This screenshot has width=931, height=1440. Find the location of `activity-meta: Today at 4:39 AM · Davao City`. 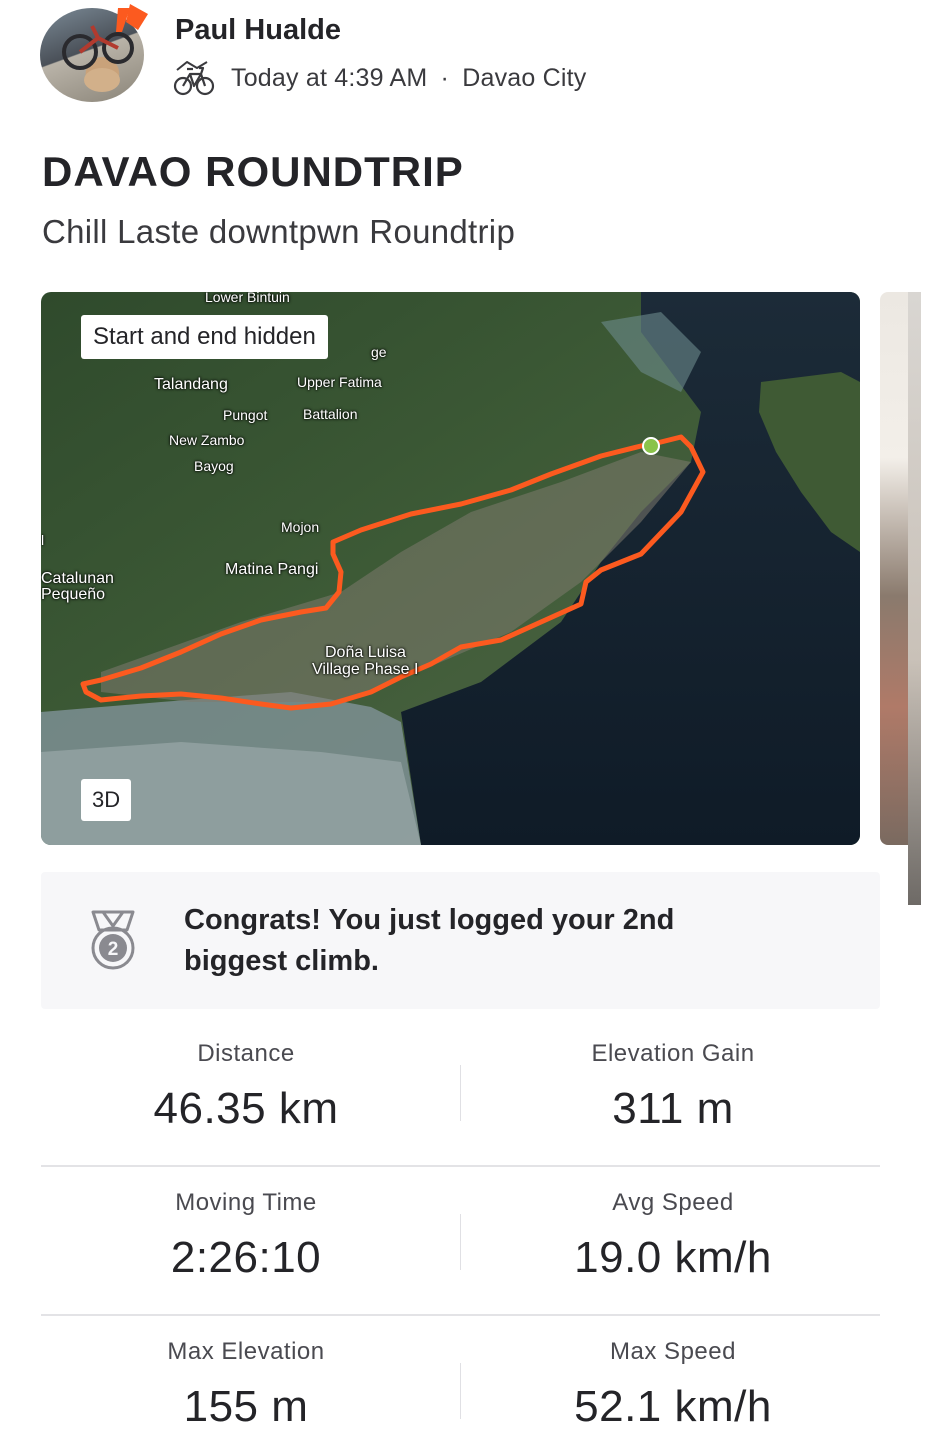

activity-meta: Today at 4:39 AM · Davao City is located at coordinates (380, 78).